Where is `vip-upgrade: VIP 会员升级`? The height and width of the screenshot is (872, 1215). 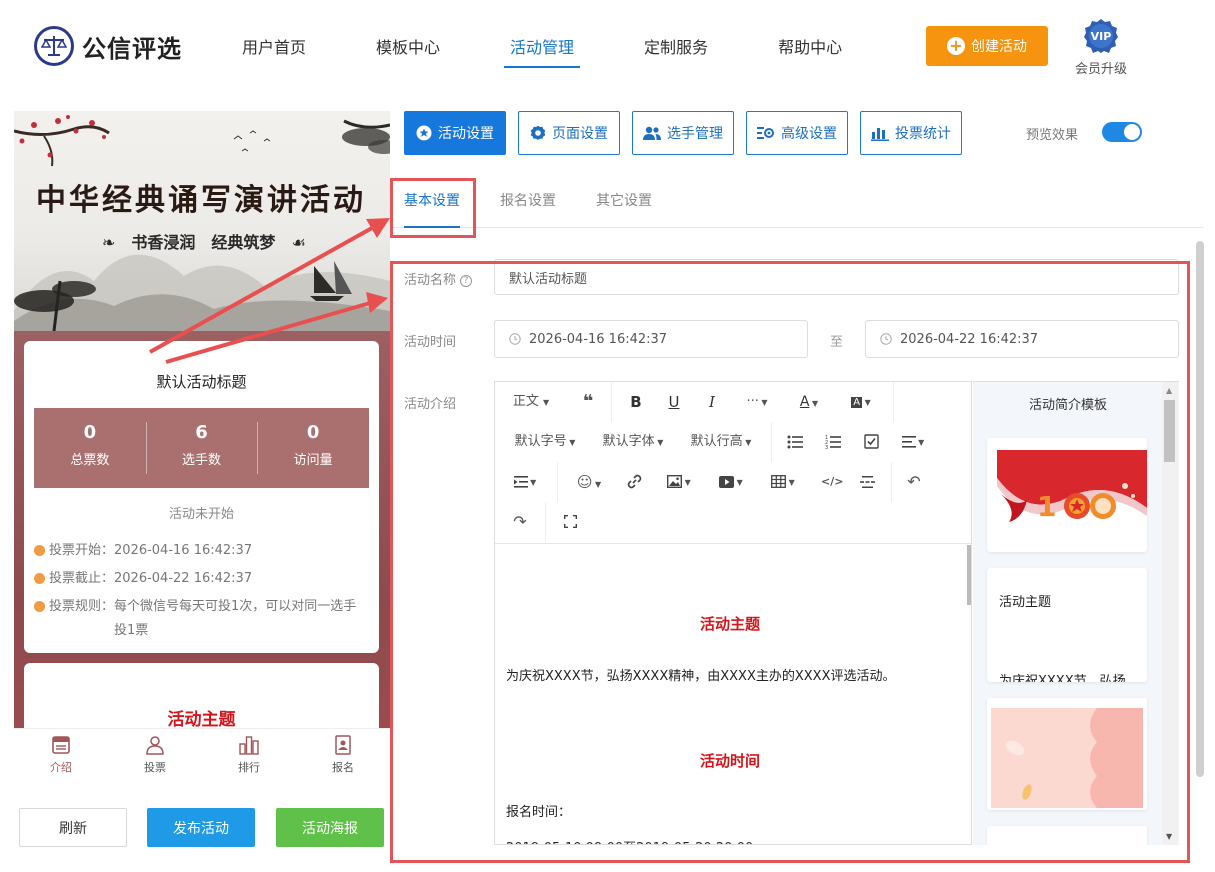 vip-upgrade: VIP 会员升级 is located at coordinates (1101, 47).